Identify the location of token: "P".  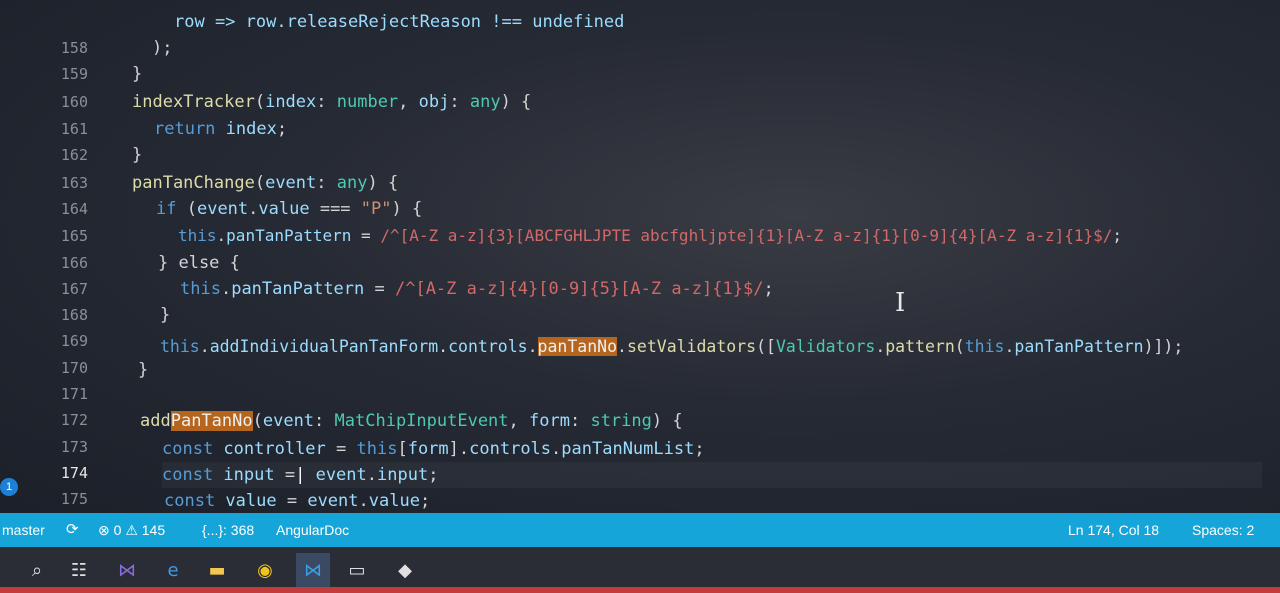
(376, 209).